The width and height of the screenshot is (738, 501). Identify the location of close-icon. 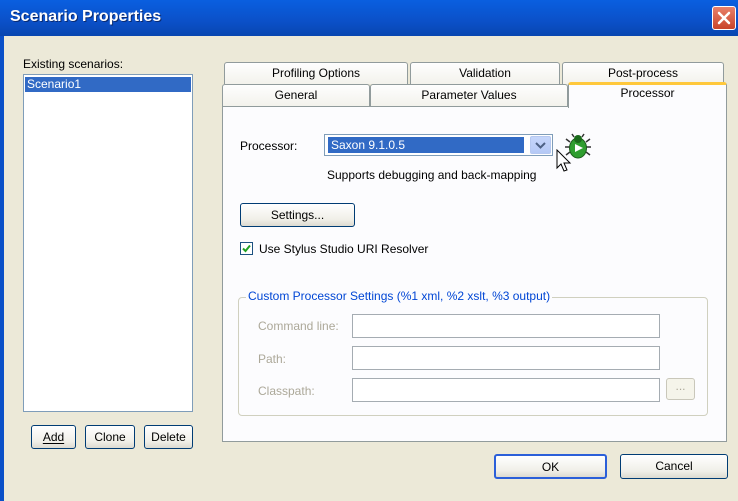
(724, 18).